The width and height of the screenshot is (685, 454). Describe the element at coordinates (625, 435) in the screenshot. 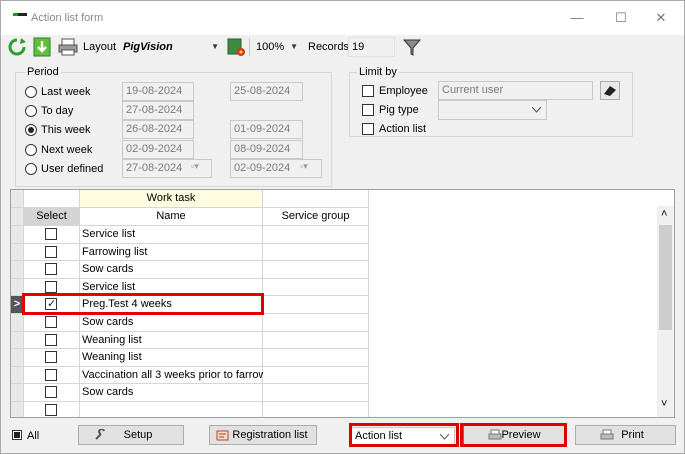

I see `print-button: Print` at that location.